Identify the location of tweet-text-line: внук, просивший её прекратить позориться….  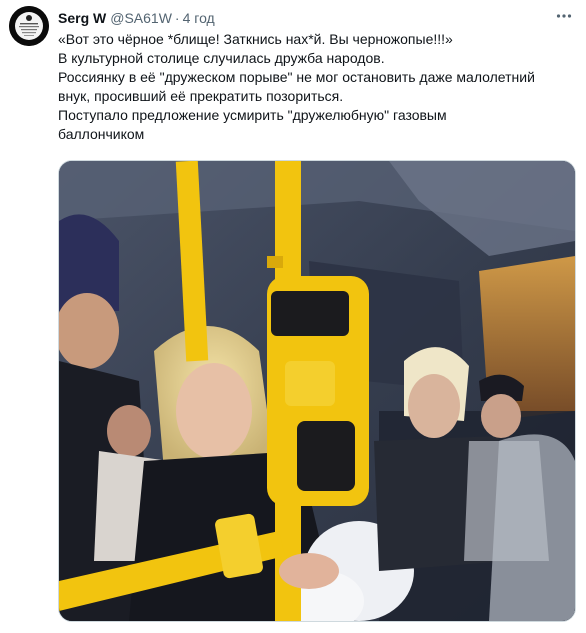
(201, 96).